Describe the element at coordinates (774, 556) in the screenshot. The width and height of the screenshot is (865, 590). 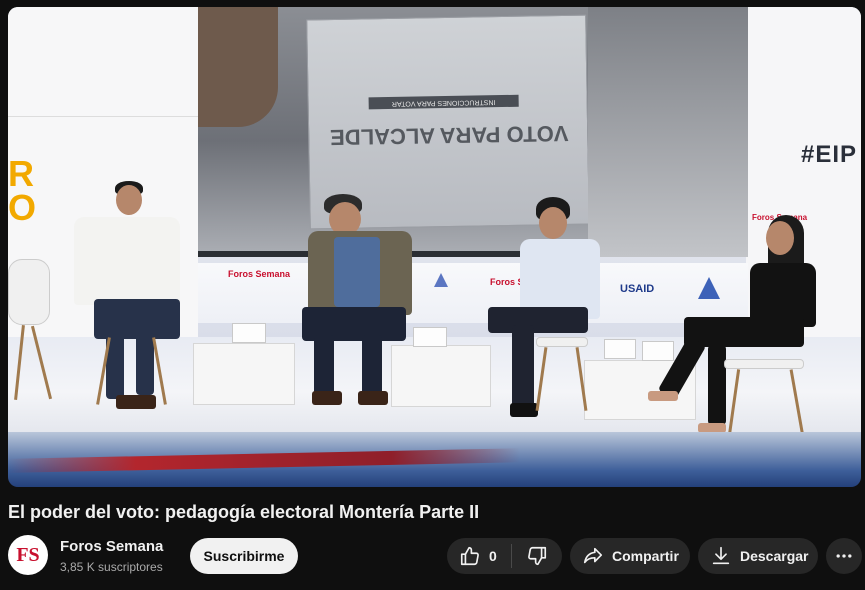
I see `download-label: Descargar` at that location.